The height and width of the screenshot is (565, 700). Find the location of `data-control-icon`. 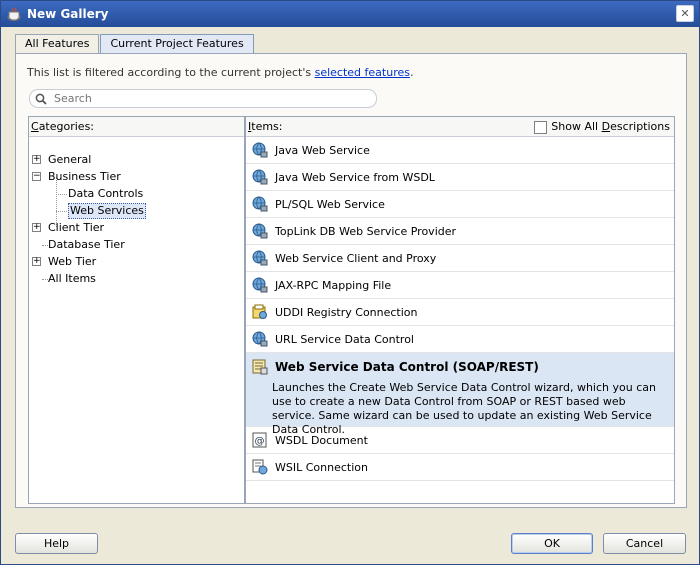

data-control-icon is located at coordinates (260, 367).